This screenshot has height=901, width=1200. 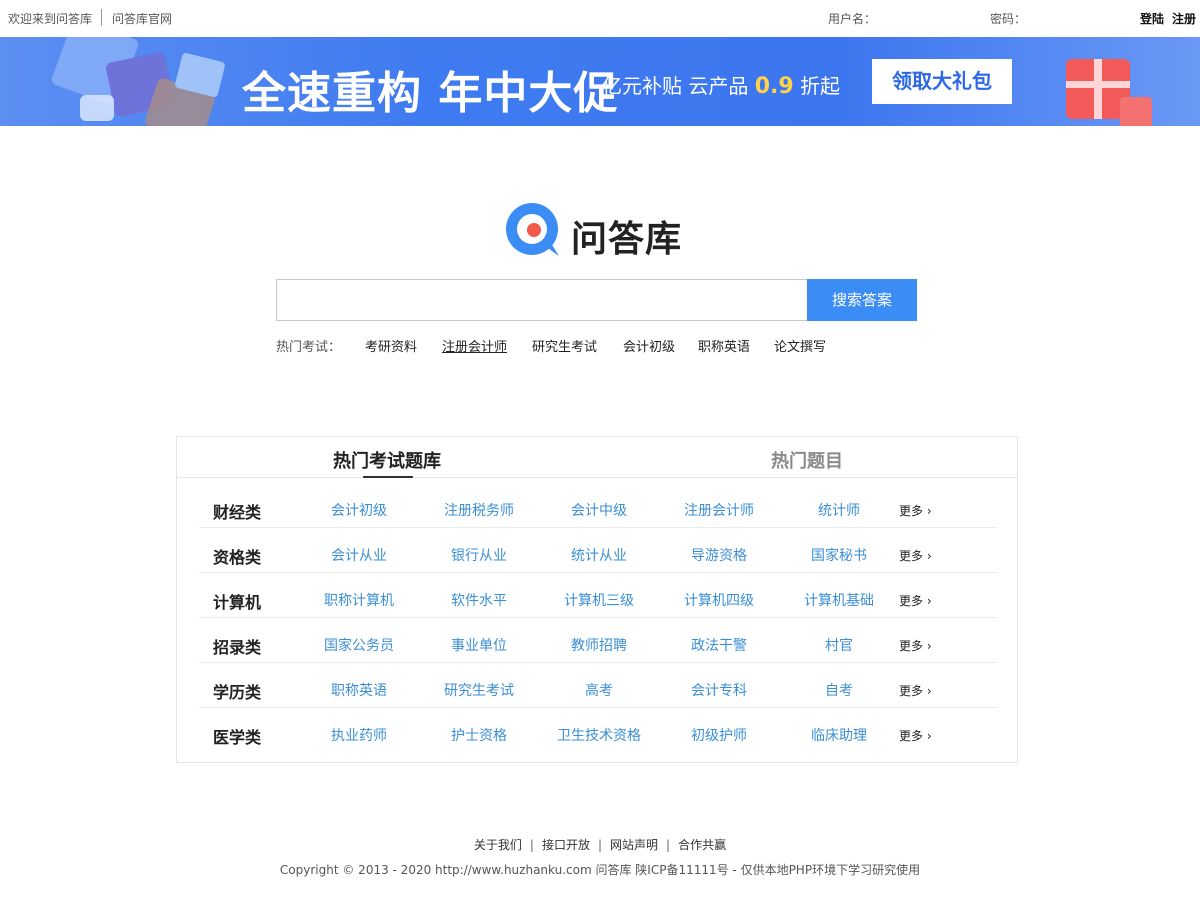 What do you see at coordinates (719, 690) in the screenshot?
I see `exam-item-link: 会计专科` at bounding box center [719, 690].